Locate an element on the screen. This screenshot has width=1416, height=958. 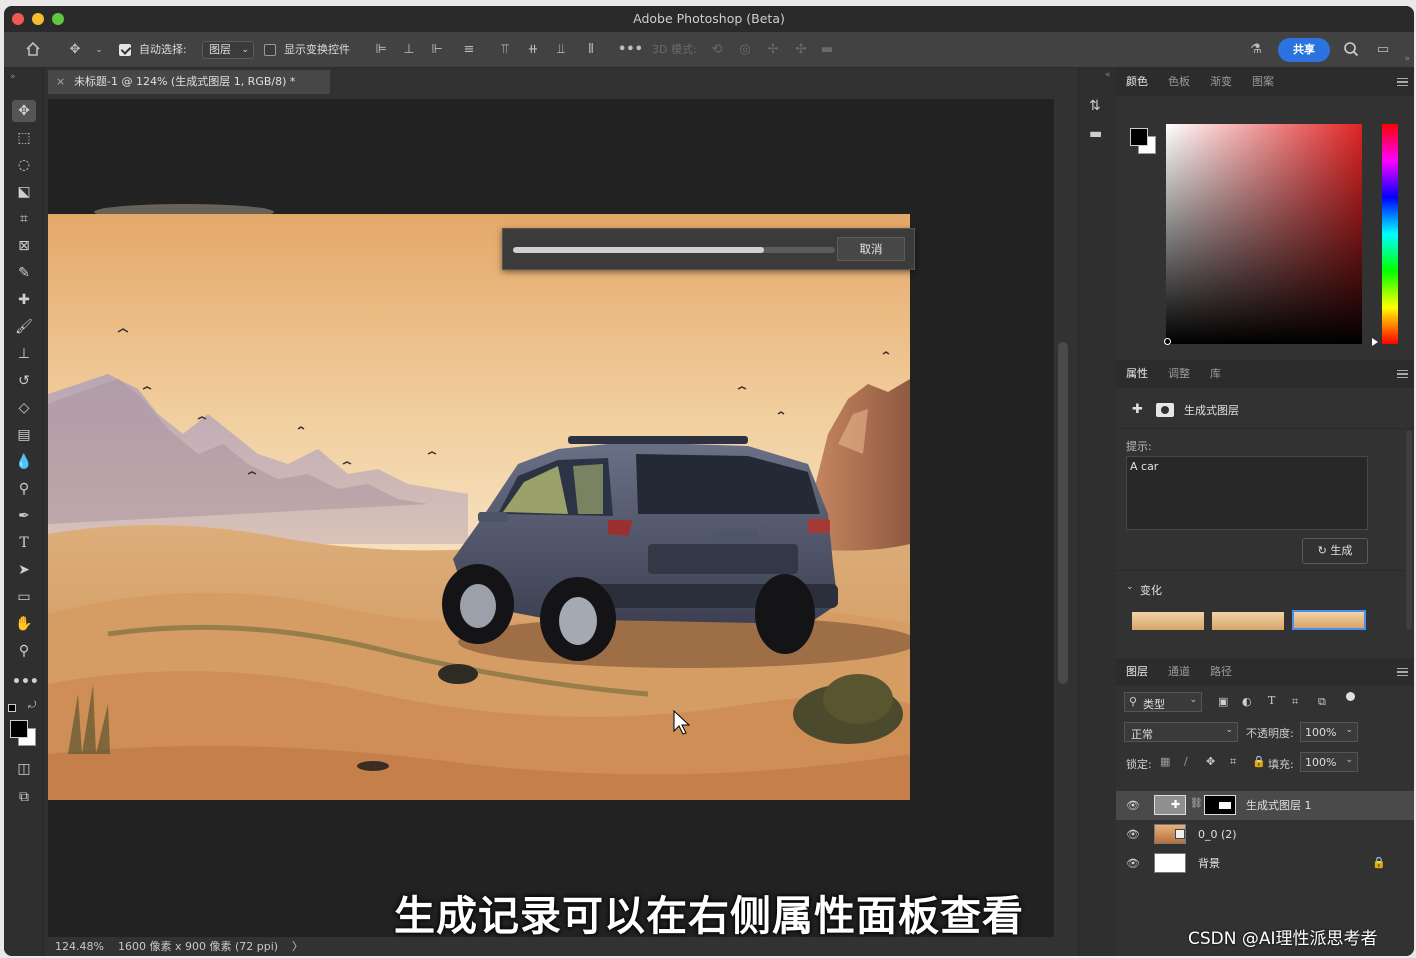
filter-type-icon: T is located at coordinates (1271, 700).